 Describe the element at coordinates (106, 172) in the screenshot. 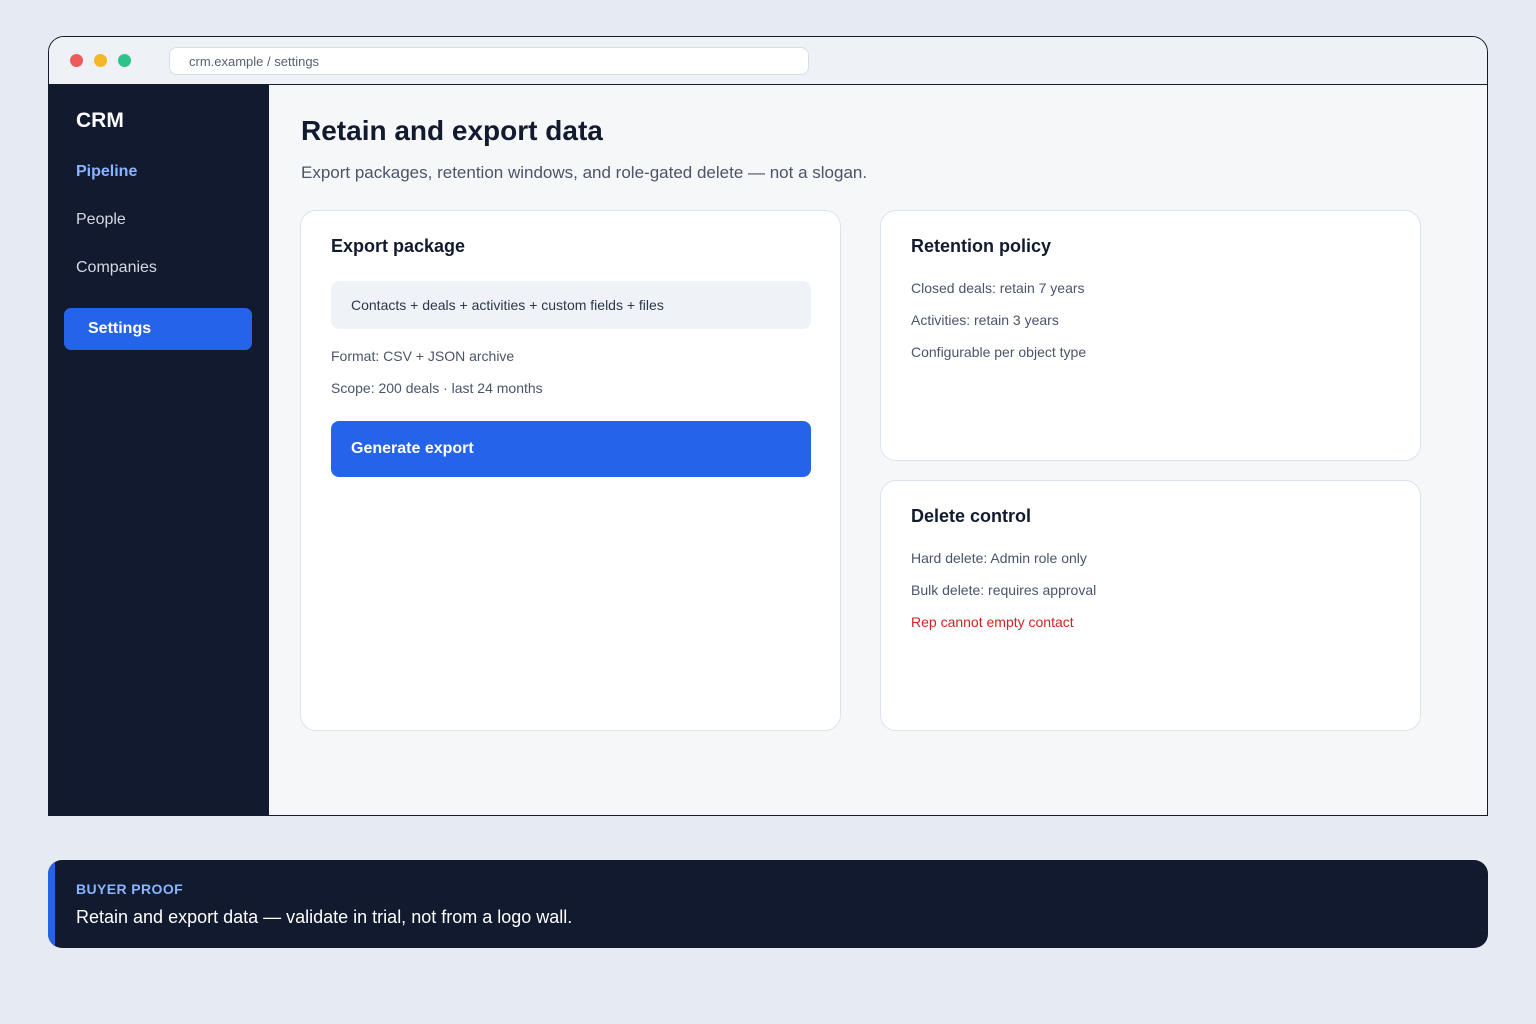

I see `sidebar-item-pipeline: Pipeline` at that location.